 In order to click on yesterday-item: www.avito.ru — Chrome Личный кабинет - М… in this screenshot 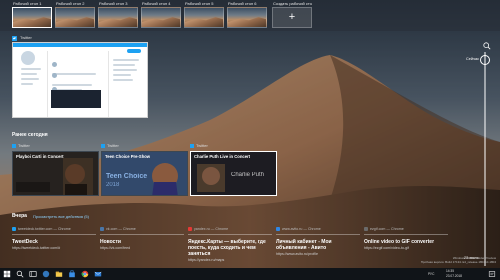, I will do `click(318, 241)`.